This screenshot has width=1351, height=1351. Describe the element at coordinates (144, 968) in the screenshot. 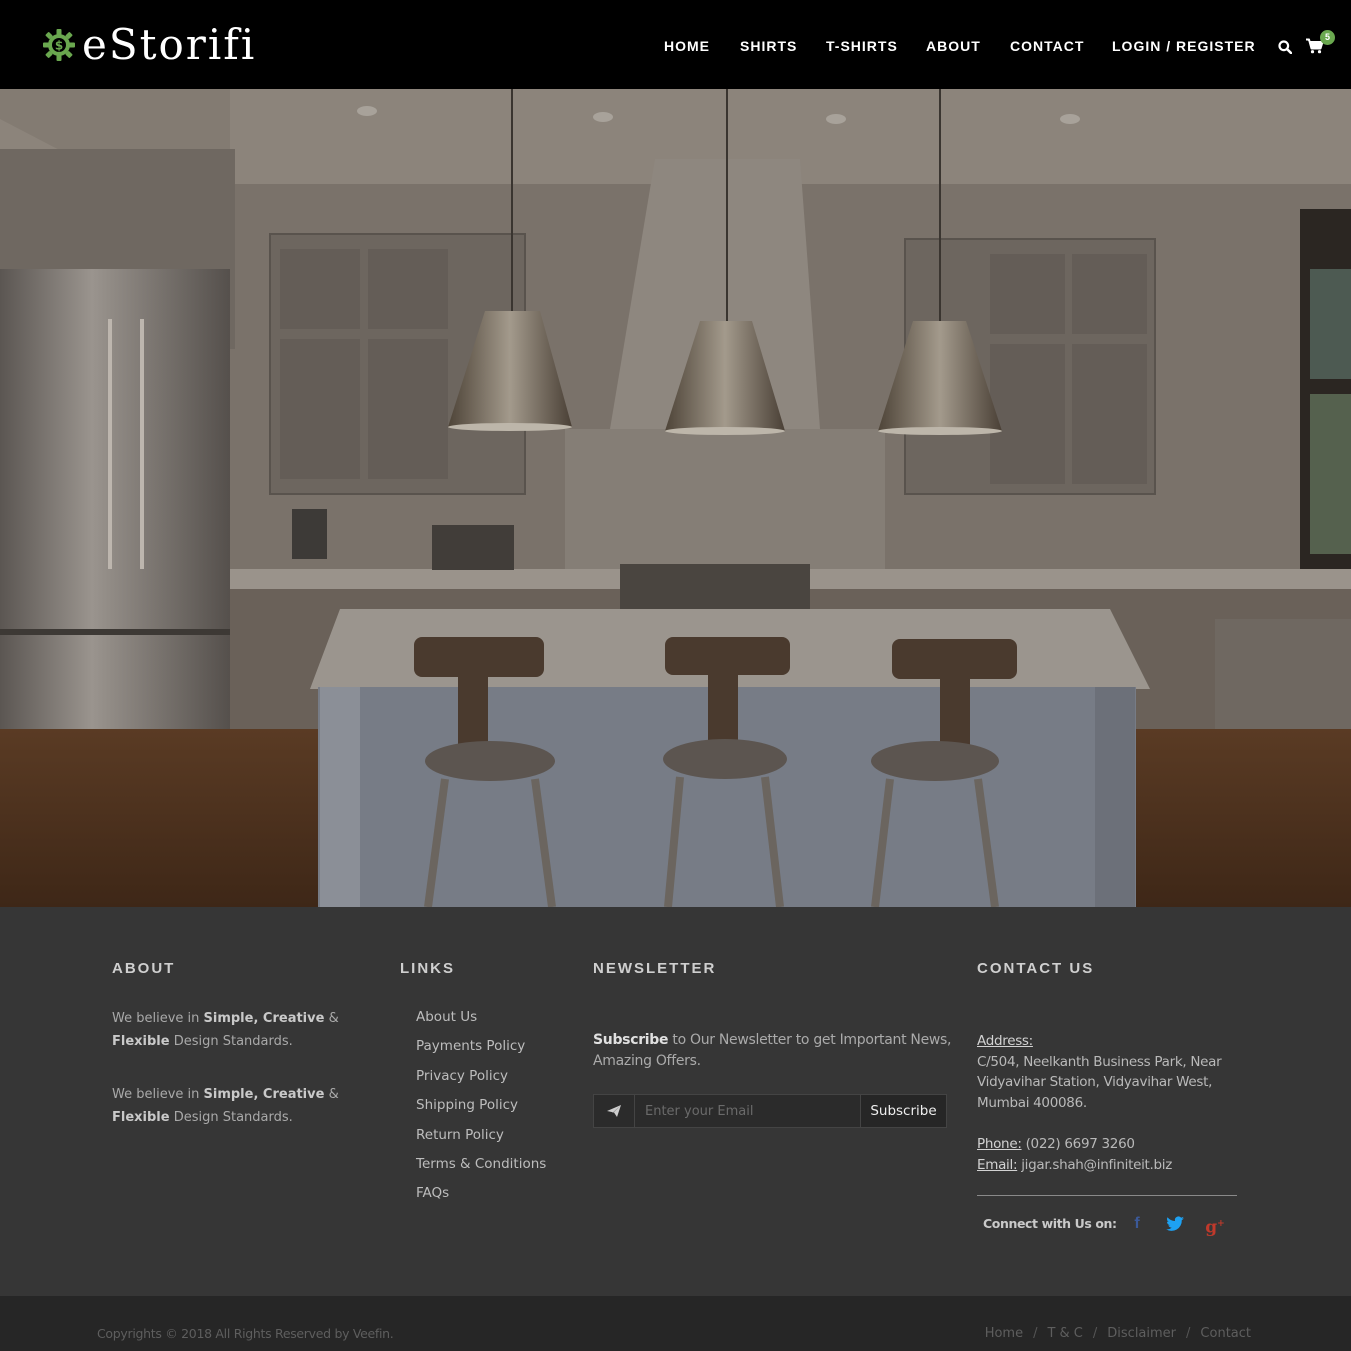

I see `footer-about-title: ABOUT` at that location.